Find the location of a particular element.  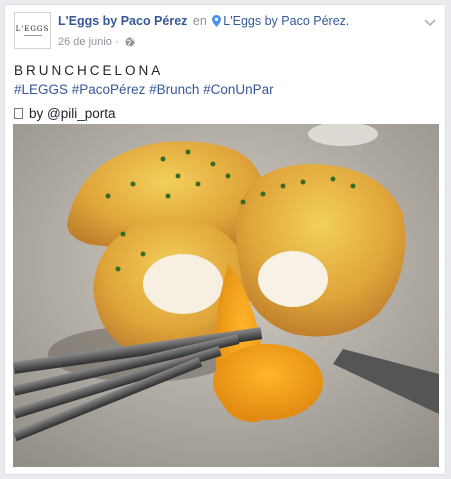

avatar-logo-text: L'EGGS is located at coordinates (32, 29).